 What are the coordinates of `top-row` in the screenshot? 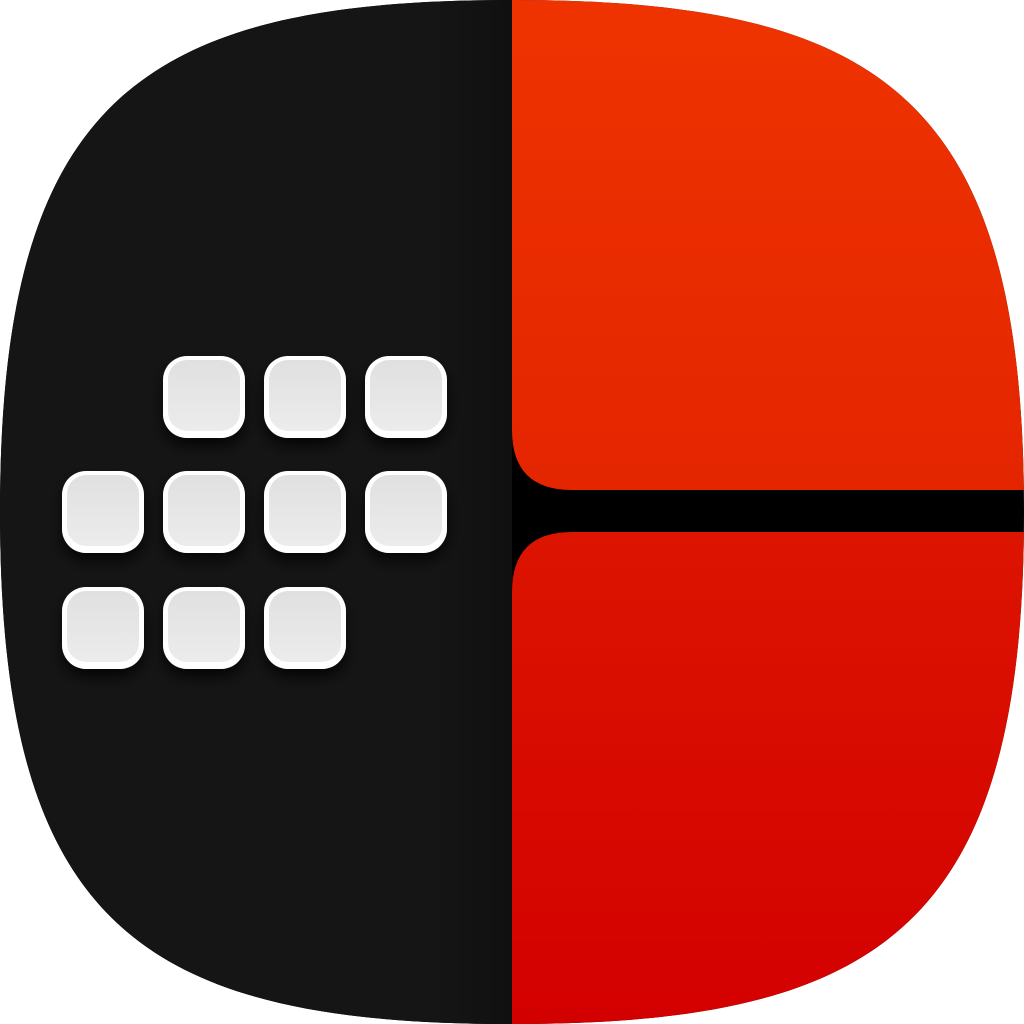 It's located at (305, 397).